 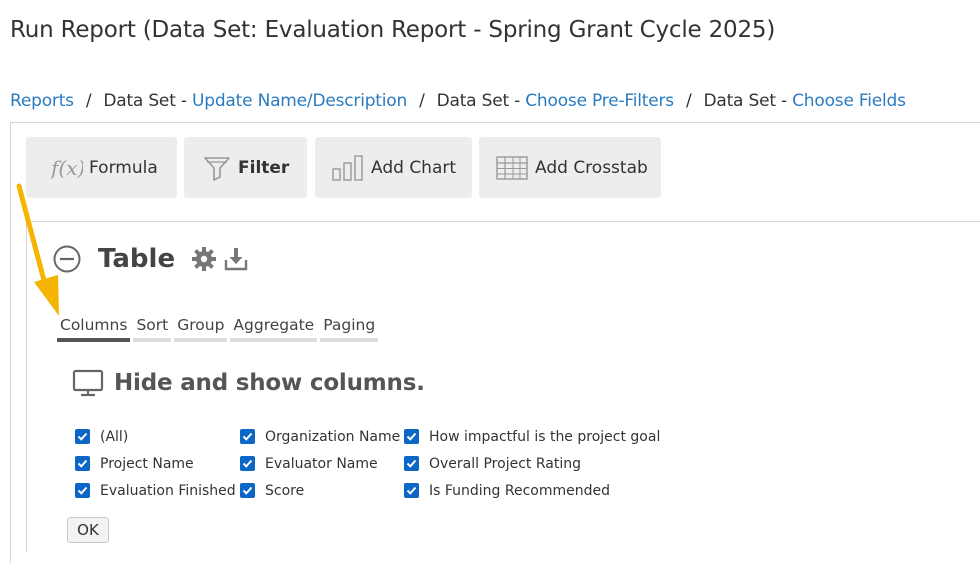 What do you see at coordinates (168, 490) in the screenshot?
I see `checkbox-label: Evaluation Finished` at bounding box center [168, 490].